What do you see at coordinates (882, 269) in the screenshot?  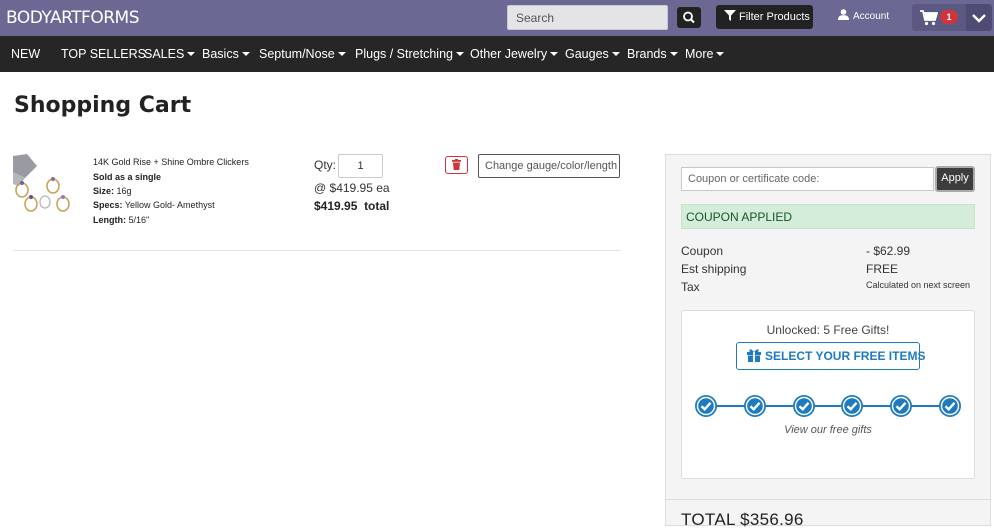 I see `shipping-row-value: FREE` at bounding box center [882, 269].